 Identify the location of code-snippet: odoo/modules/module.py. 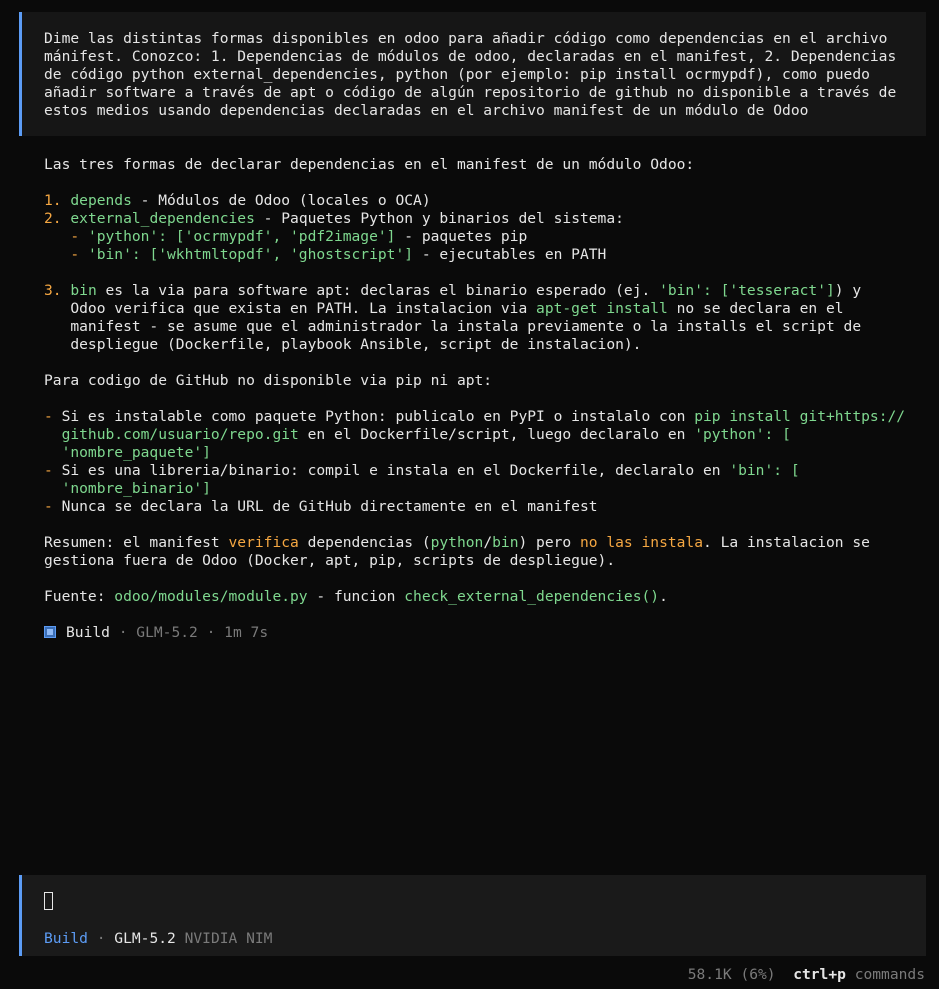
(211, 596).